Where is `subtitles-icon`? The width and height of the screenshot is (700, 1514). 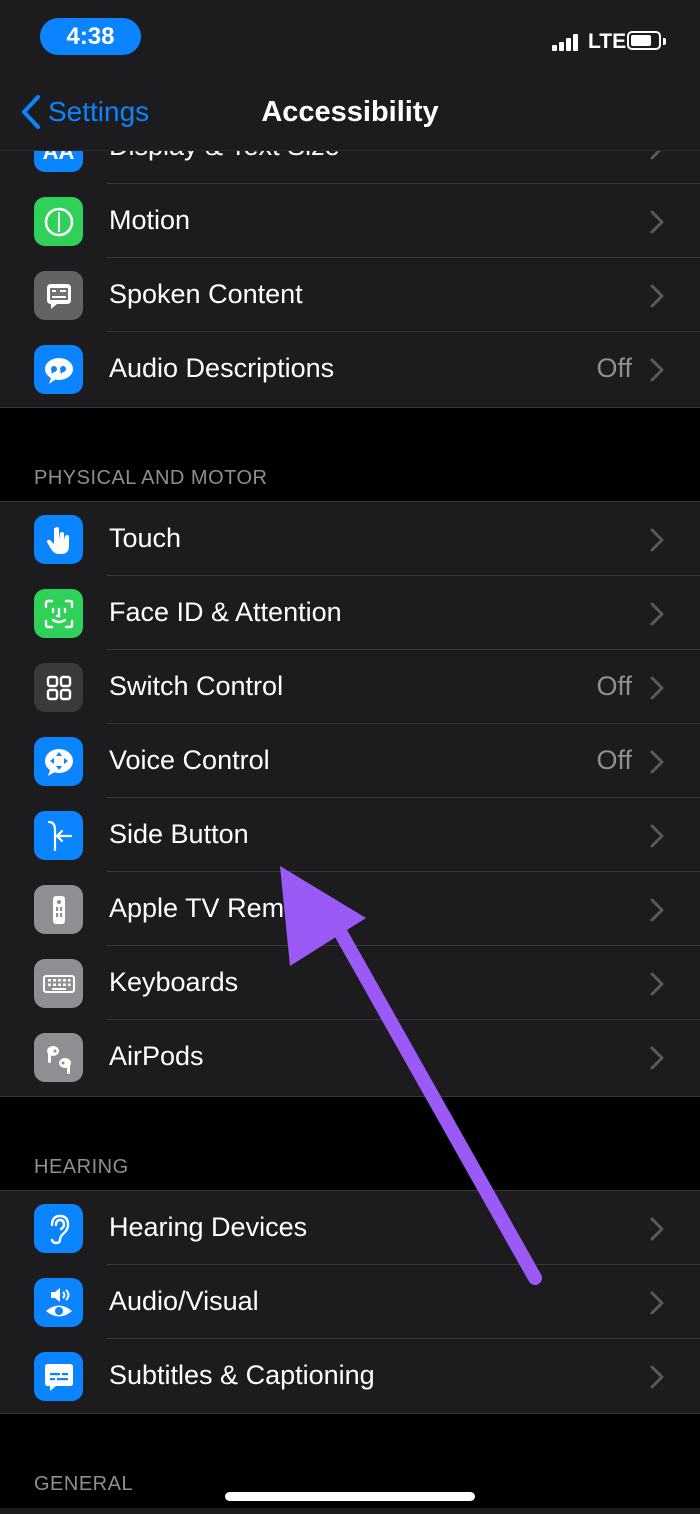 subtitles-icon is located at coordinates (58, 1376).